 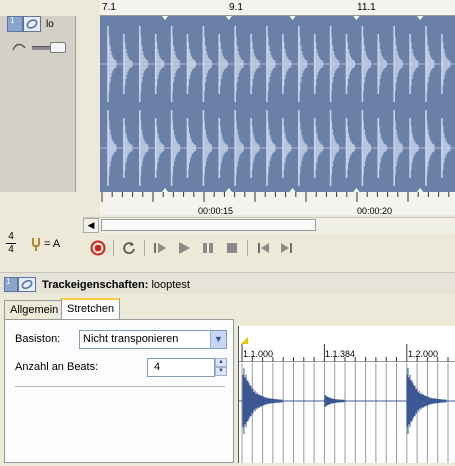 What do you see at coordinates (129, 248) in the screenshot?
I see `loop-icon` at bounding box center [129, 248].